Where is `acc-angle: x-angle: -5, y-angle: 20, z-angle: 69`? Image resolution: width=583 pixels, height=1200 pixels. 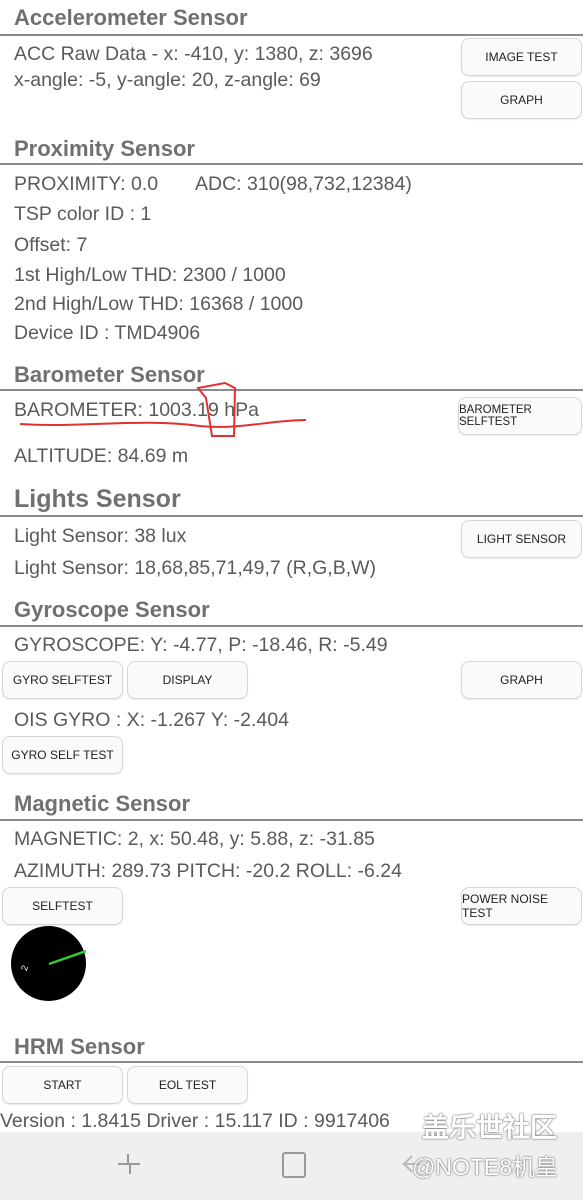
acc-angle: x-angle: -5, y-angle: 20, z-angle: 69 is located at coordinates (167, 80).